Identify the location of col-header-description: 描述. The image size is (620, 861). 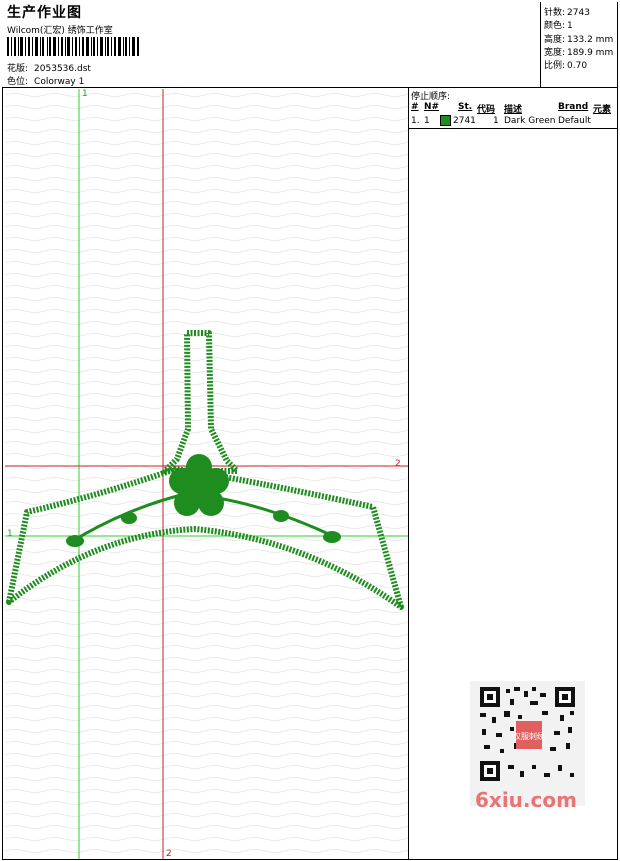
(513, 110).